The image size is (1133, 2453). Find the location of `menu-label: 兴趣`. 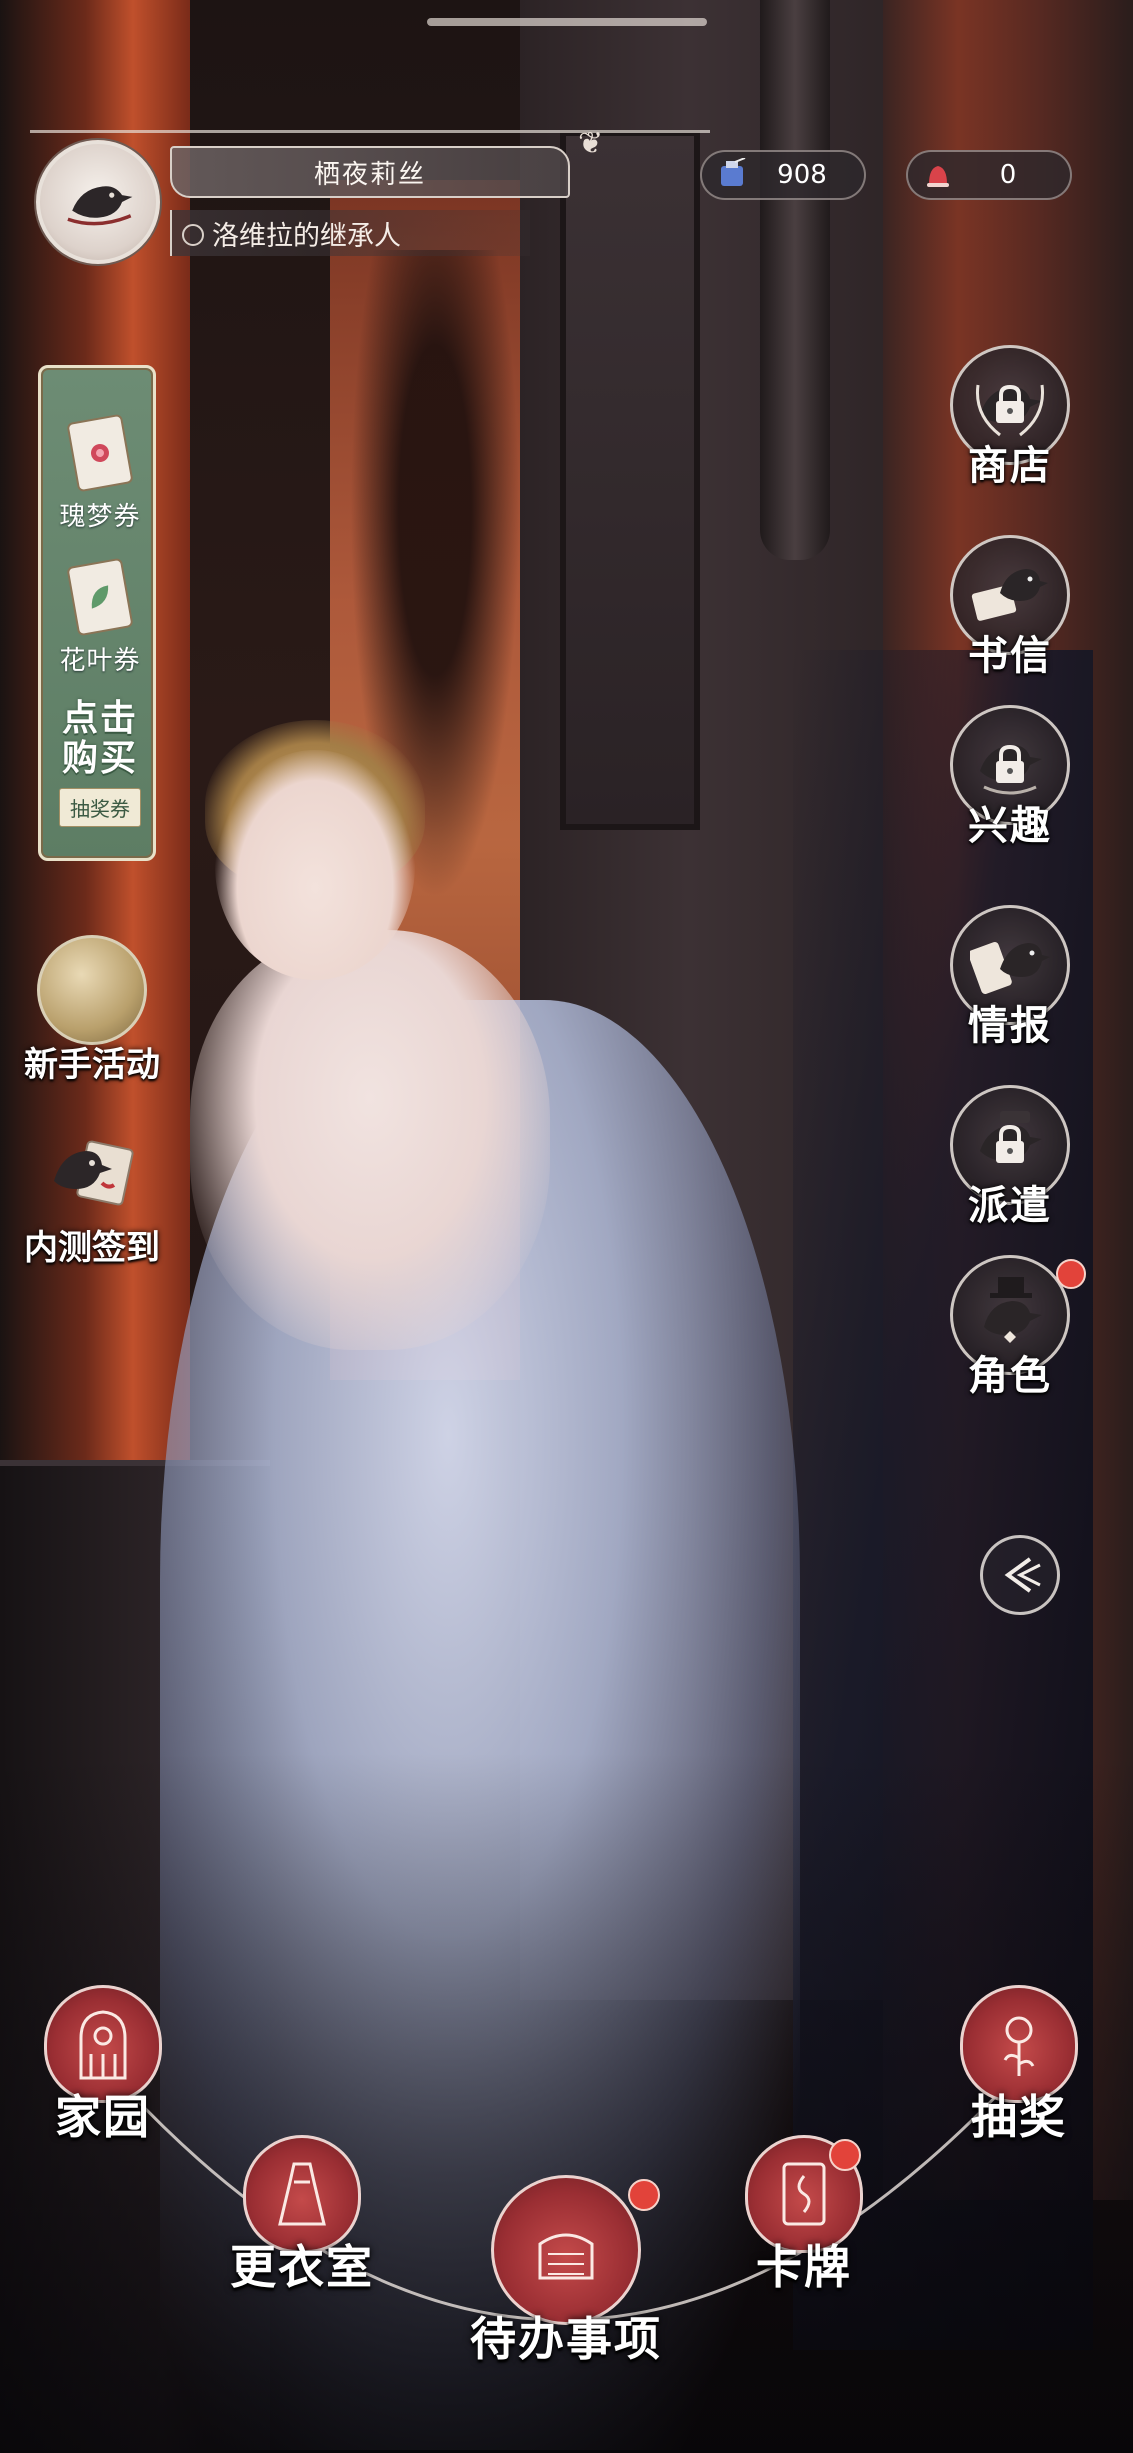

menu-label: 兴趣 is located at coordinates (1010, 825).